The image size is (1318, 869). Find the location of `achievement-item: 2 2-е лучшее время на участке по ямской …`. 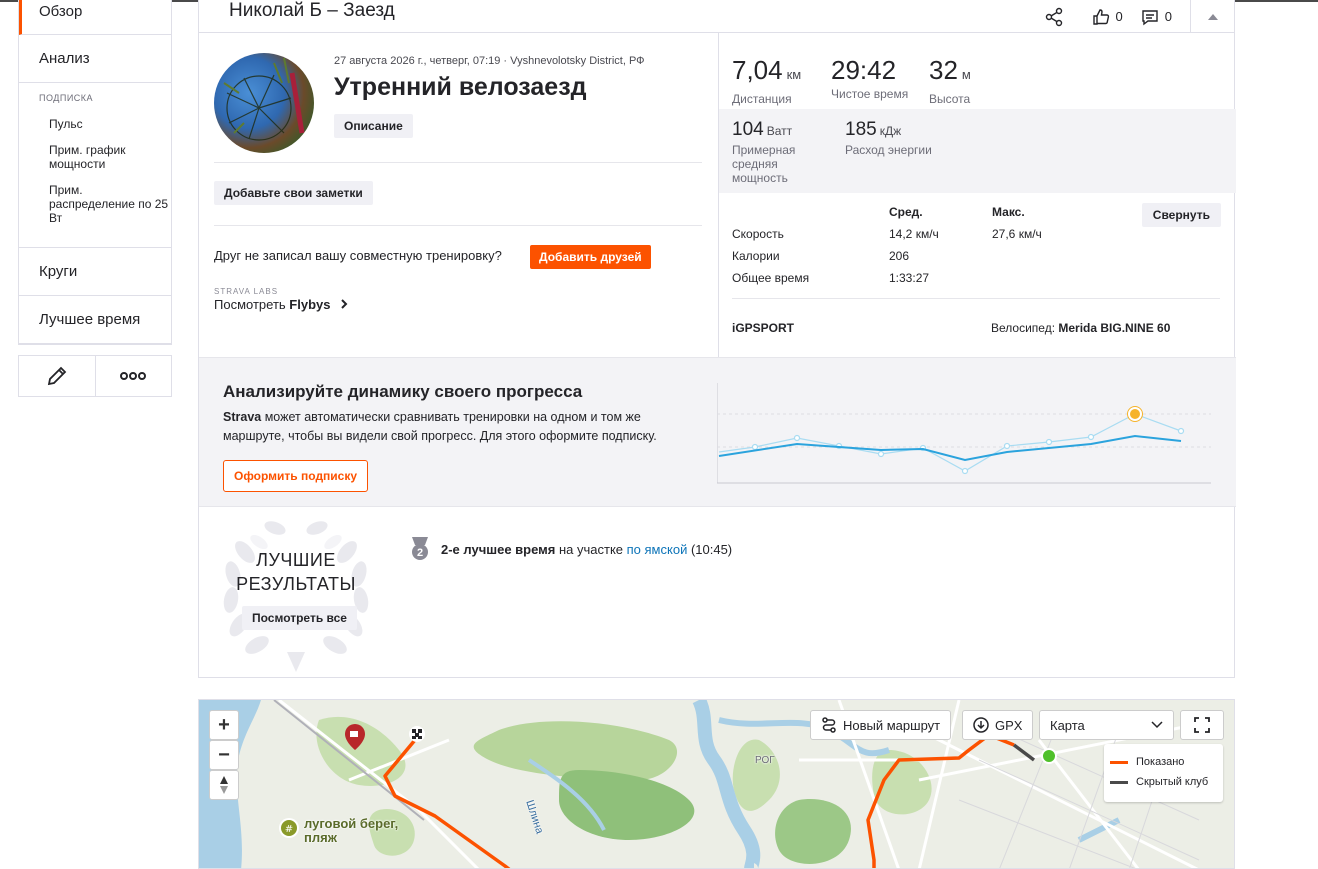

achievement-item: 2 2-е лучшее время на участке по ямской … is located at coordinates (570, 549).